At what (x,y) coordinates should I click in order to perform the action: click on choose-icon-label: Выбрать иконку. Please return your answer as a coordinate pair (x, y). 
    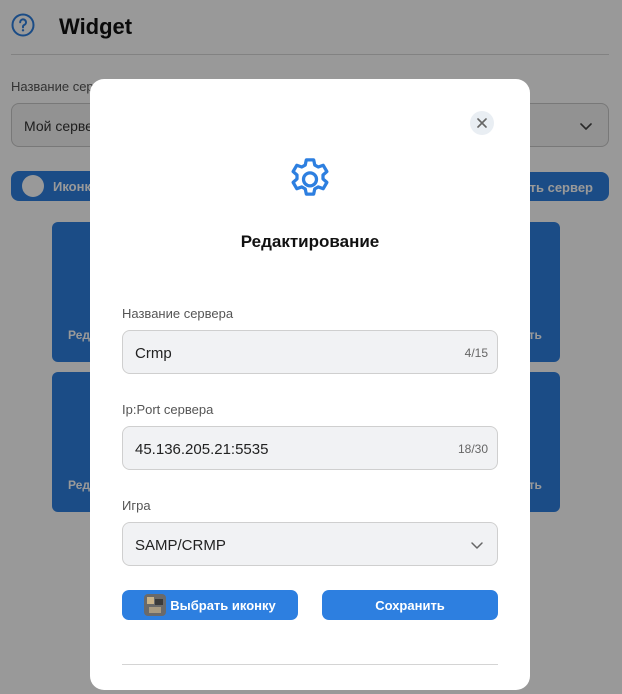
    Looking at the image, I should click on (223, 605).